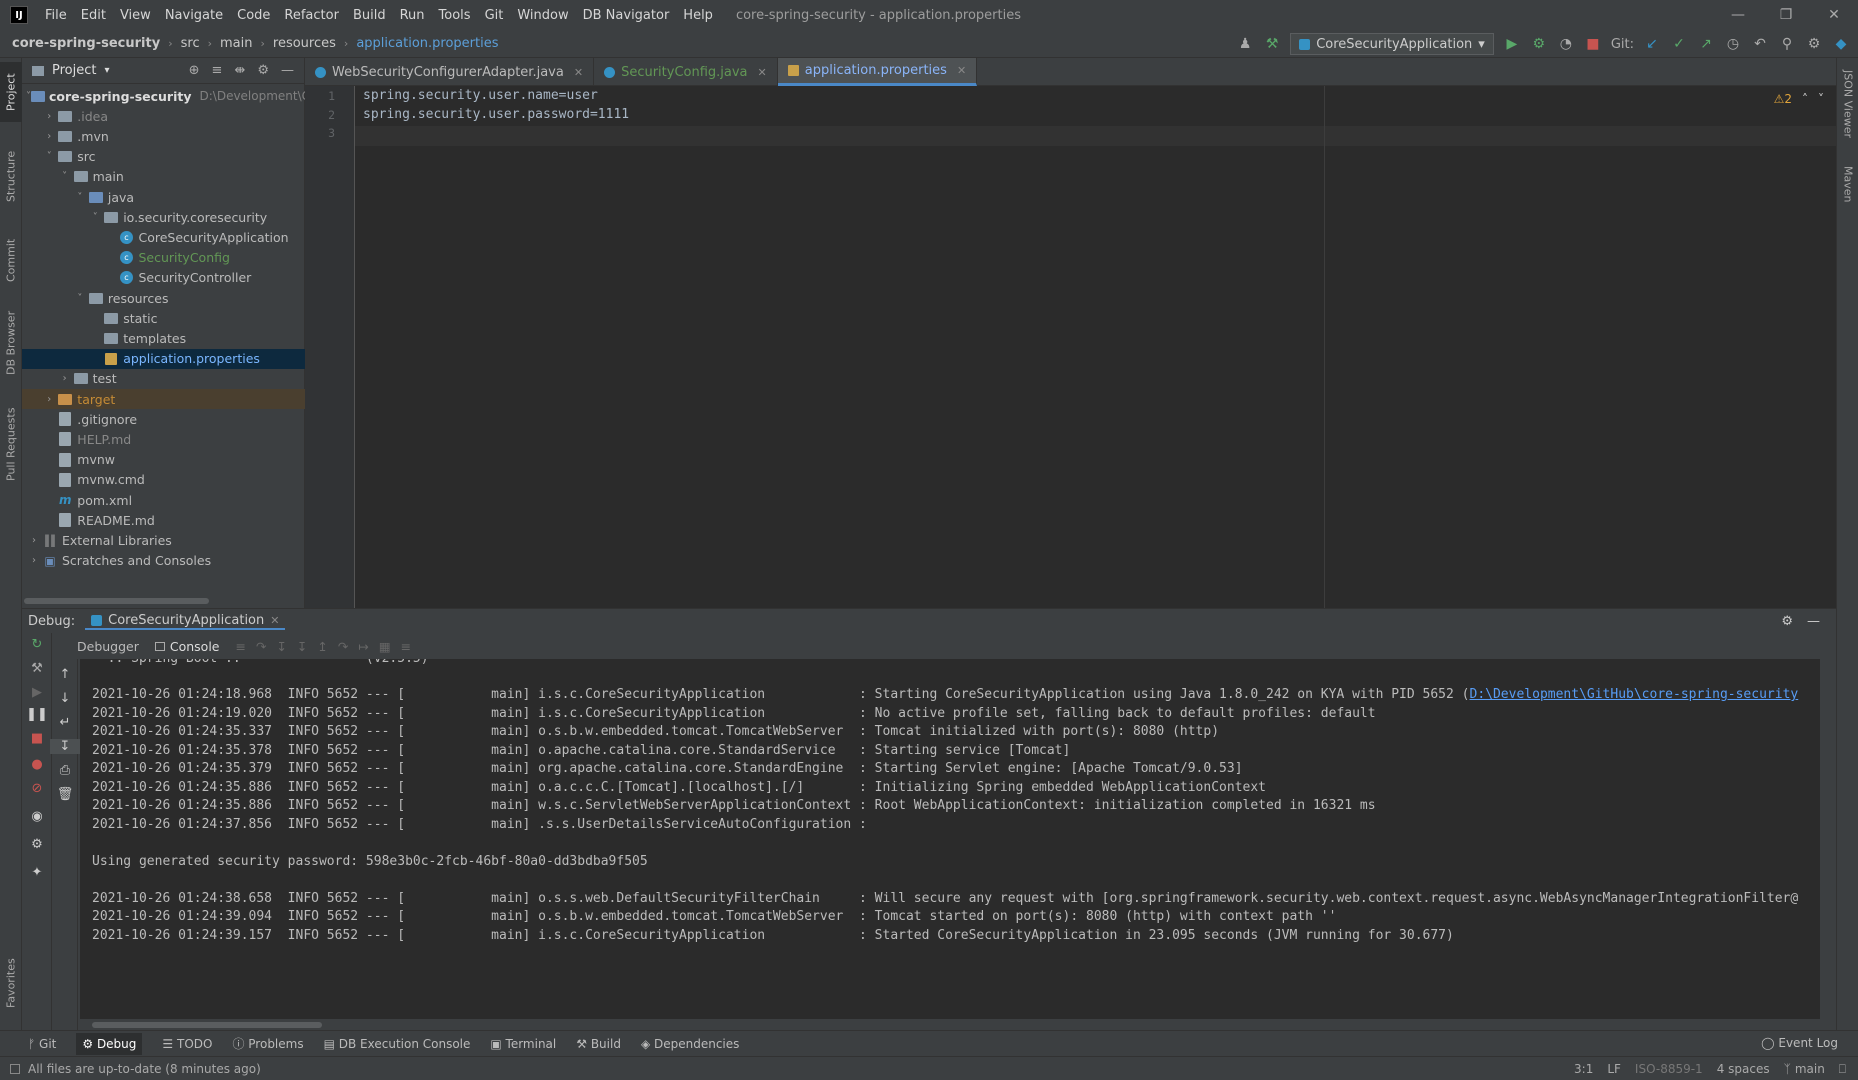 This screenshot has width=1858, height=1080. Describe the element at coordinates (11, 92) in the screenshot. I see `stripe-tab-project: Project` at that location.